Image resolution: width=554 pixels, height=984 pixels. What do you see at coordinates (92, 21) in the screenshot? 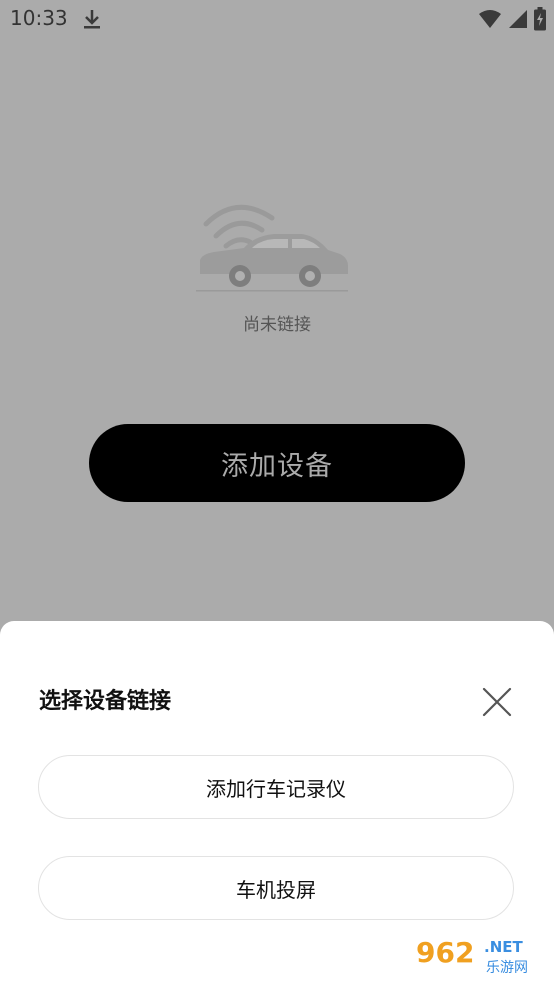
I see `download-icon` at bounding box center [92, 21].